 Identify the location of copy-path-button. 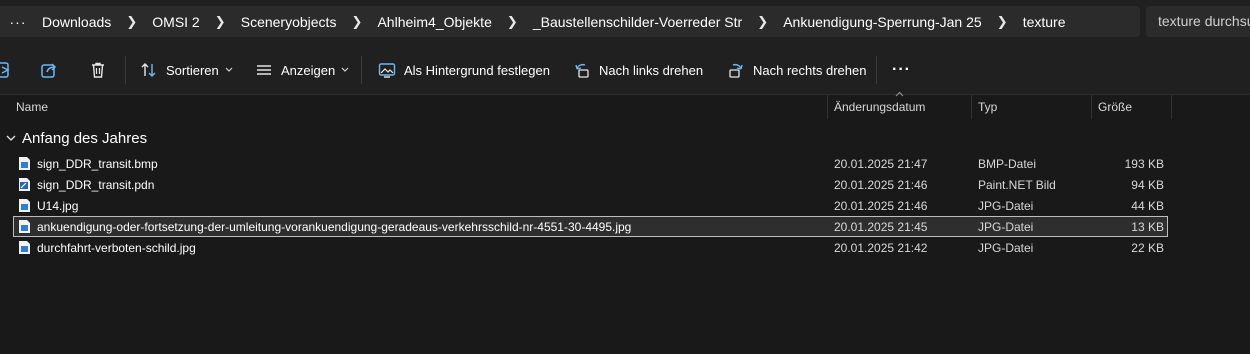
(6, 70).